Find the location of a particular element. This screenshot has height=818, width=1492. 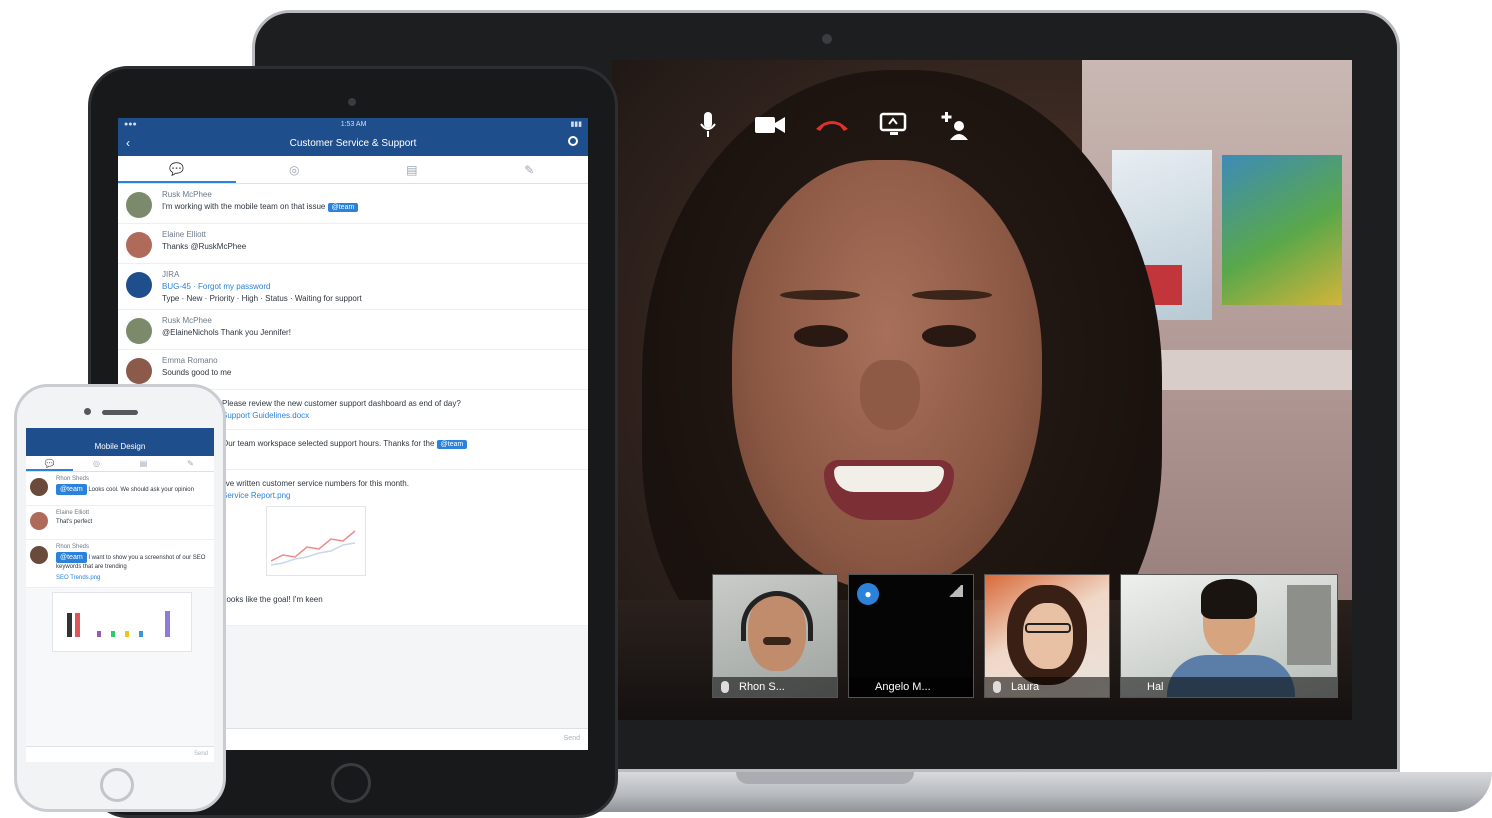

message-text: Sounds good to me is located at coordinates (197, 372).